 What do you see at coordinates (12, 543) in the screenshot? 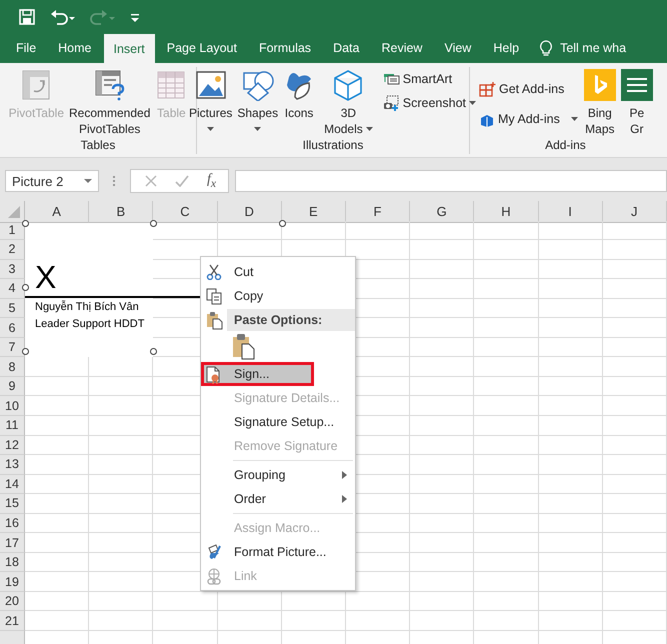
I see `row-header: 17` at bounding box center [12, 543].